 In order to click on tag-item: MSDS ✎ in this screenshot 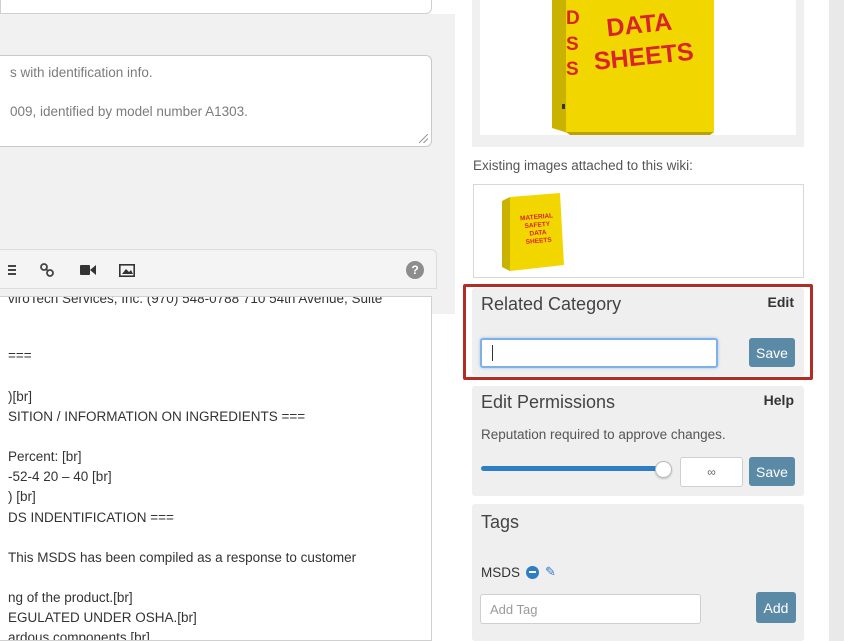, I will do `click(518, 572)`.